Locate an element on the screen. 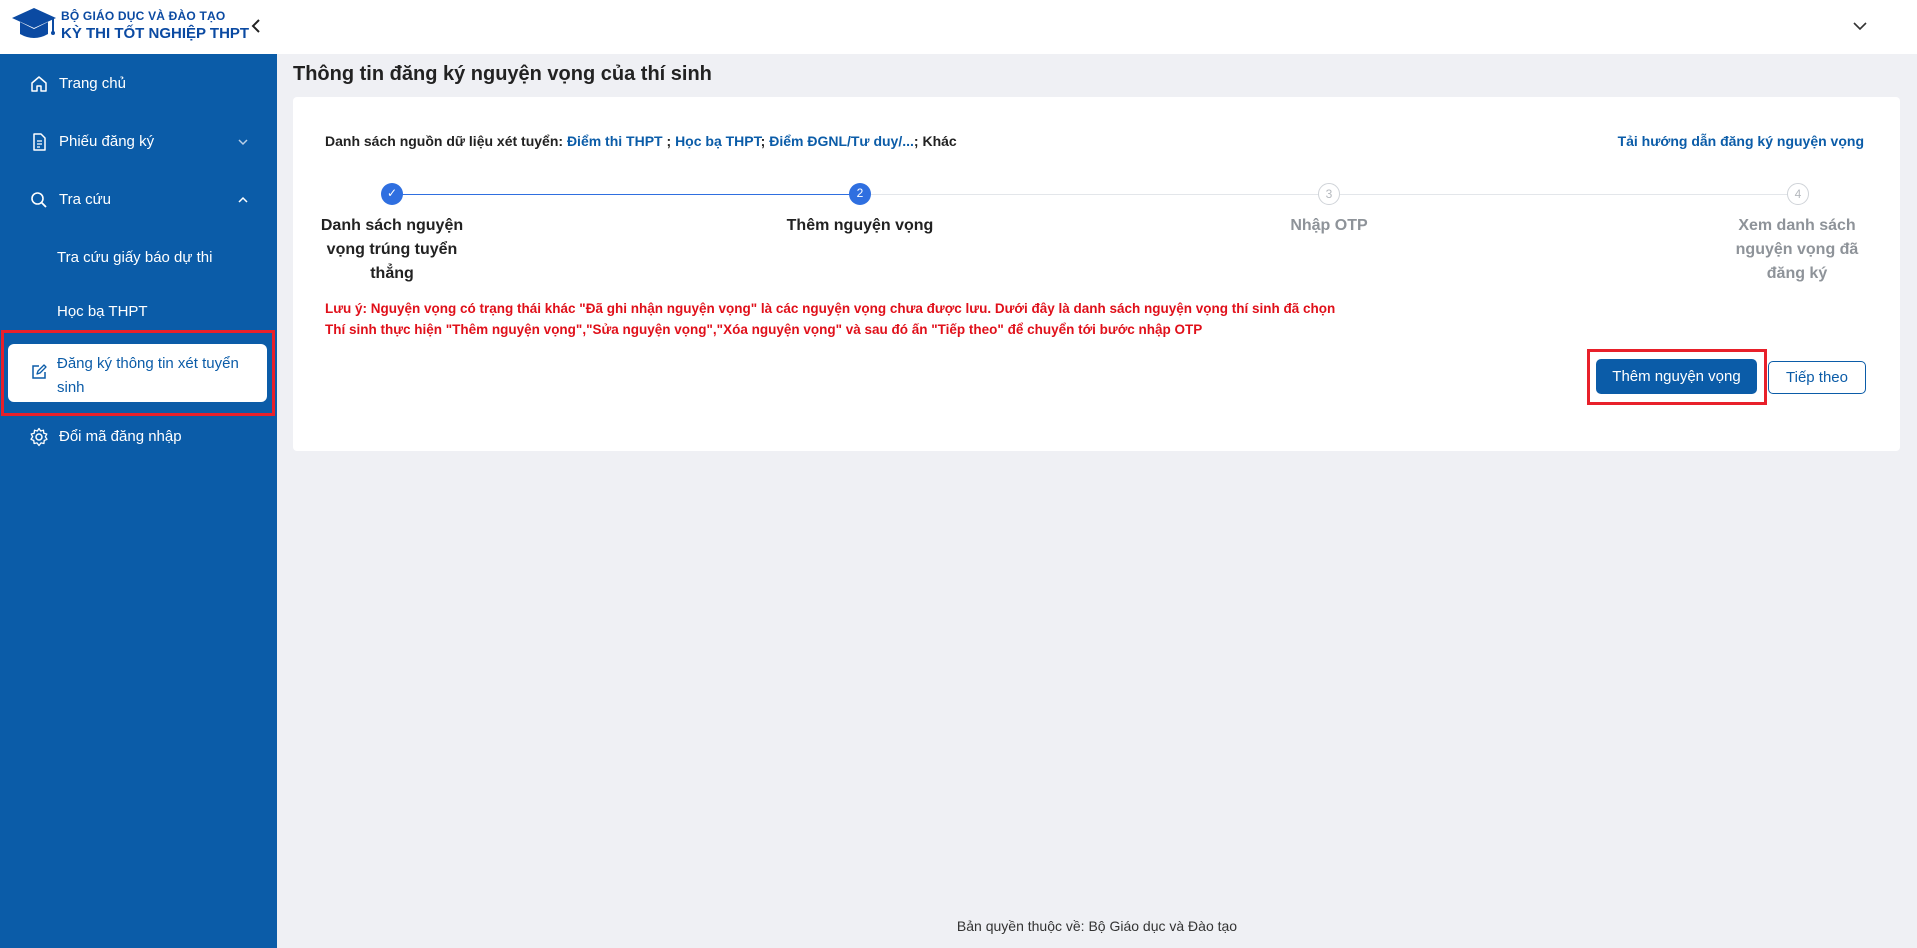 The width and height of the screenshot is (1917, 948). sidebar-subitem-label: Học bạ THPT is located at coordinates (102, 311).